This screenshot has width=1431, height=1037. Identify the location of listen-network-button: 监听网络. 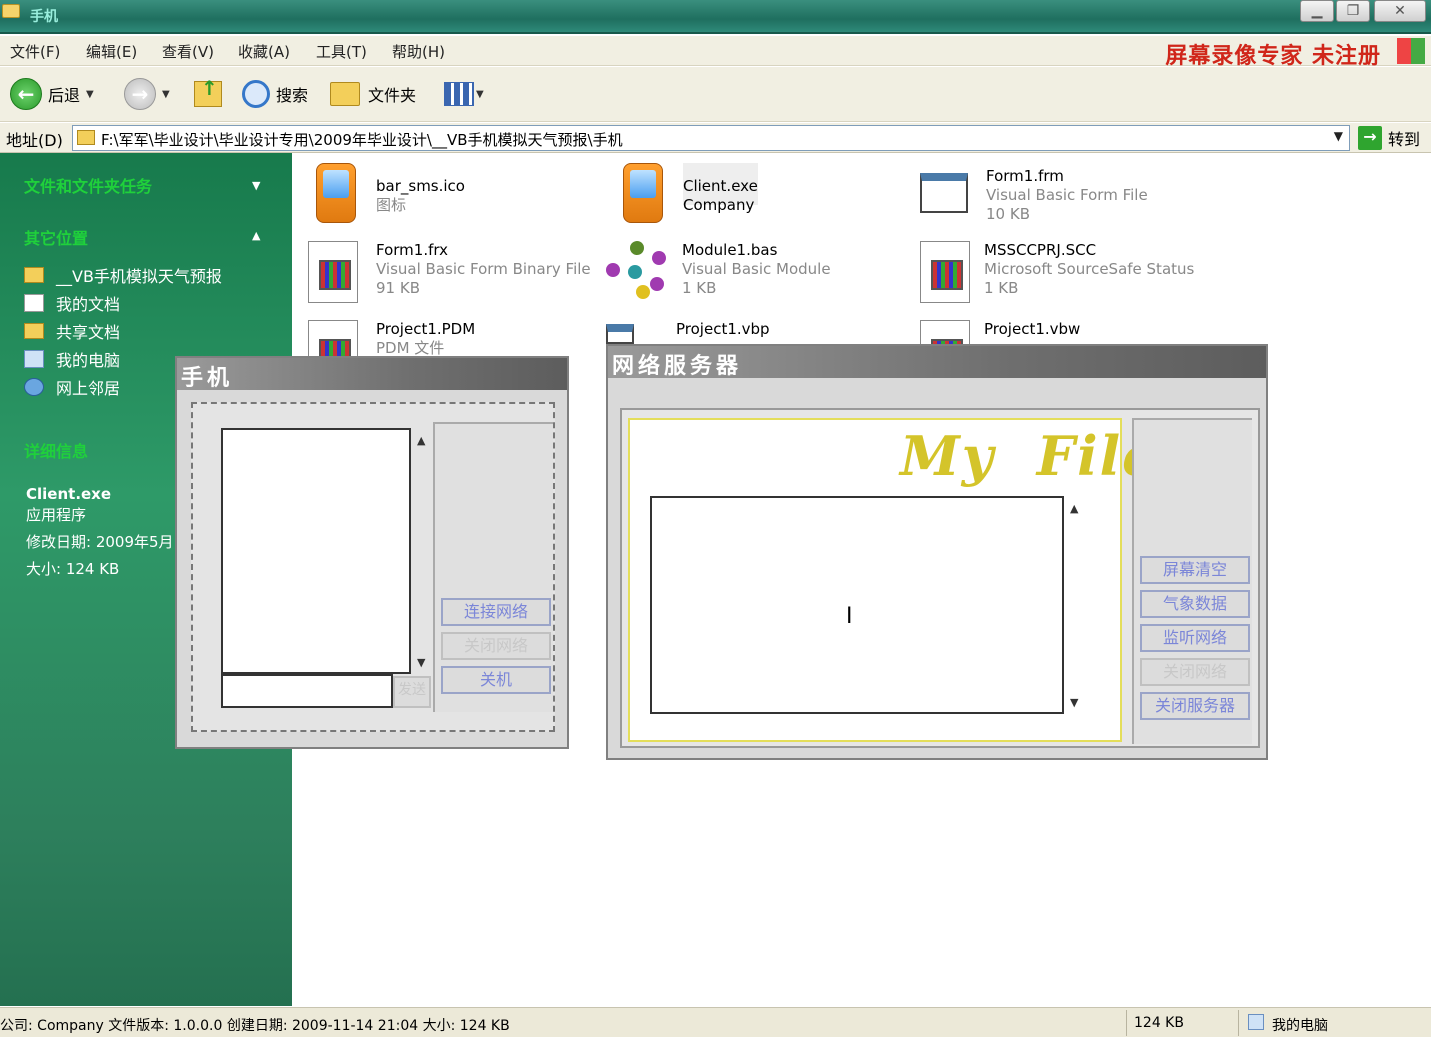
(1195, 638).